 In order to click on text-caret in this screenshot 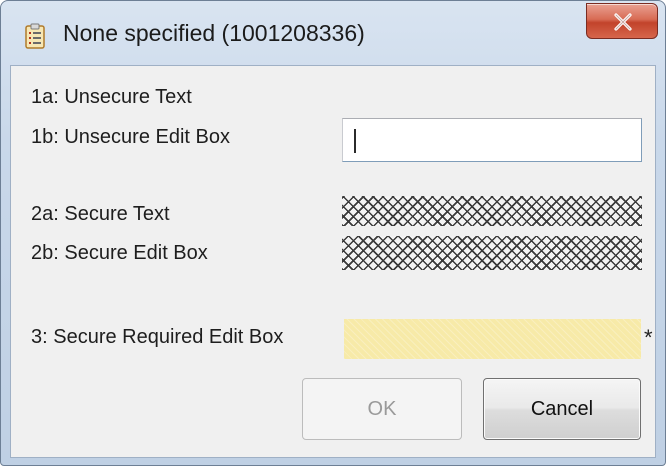, I will do `click(355, 141)`.